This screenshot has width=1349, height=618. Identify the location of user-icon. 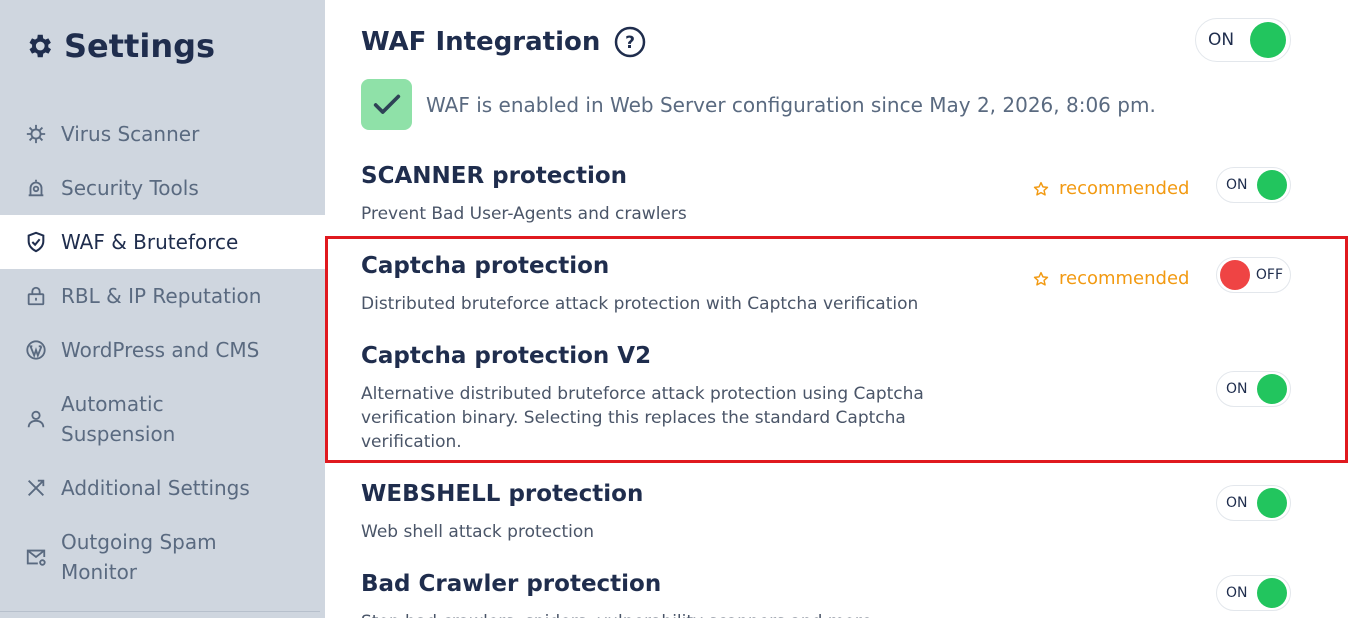
(36, 419).